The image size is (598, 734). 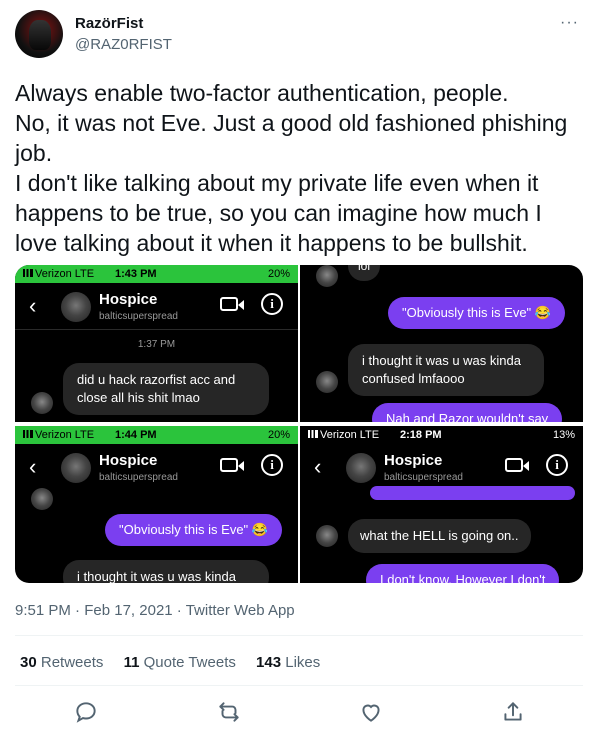 I want to click on author-name: RazörFist, so click(x=109, y=23).